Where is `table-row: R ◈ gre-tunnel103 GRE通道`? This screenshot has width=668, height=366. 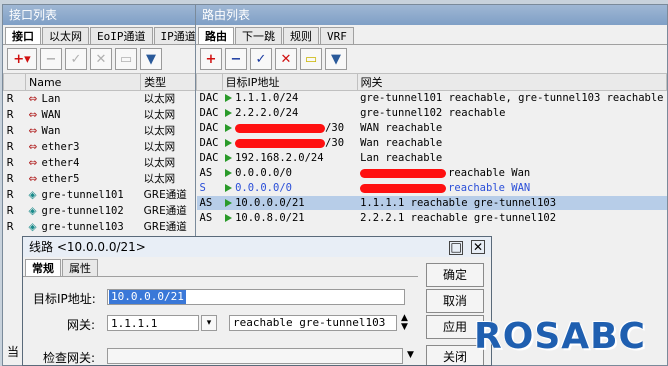
table-row: R ◈ gre-tunnel103 GRE通道 is located at coordinates (100, 226).